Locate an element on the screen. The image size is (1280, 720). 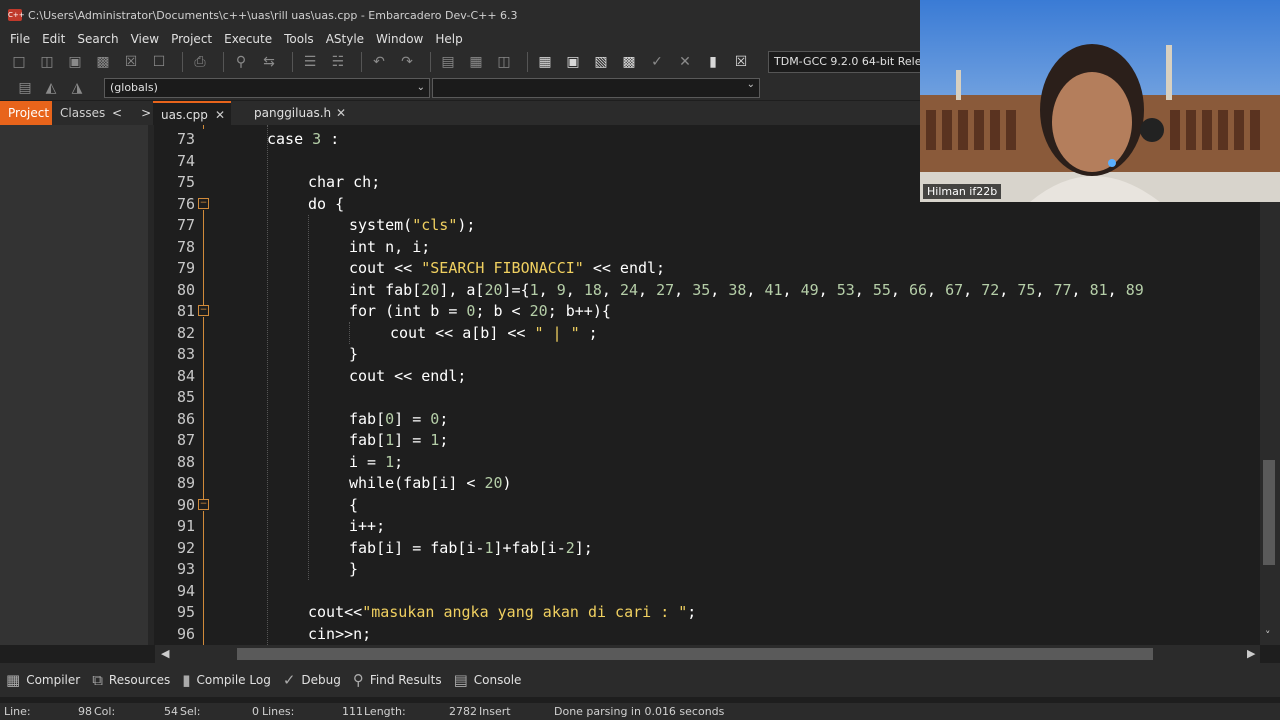
menu-execute: Execute is located at coordinates (248, 39).